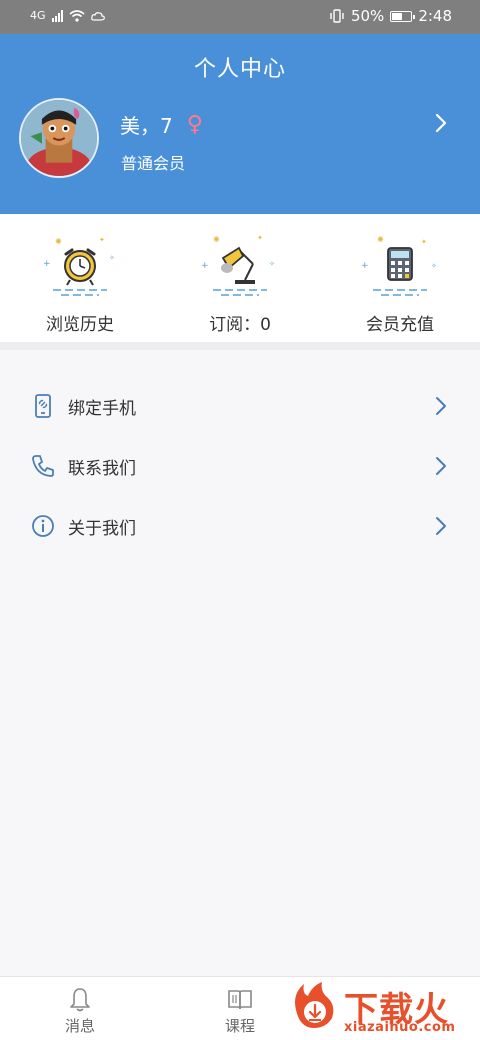  I want to click on alarm-clock-icon: ✺ ✦ + ✧, so click(79, 266).